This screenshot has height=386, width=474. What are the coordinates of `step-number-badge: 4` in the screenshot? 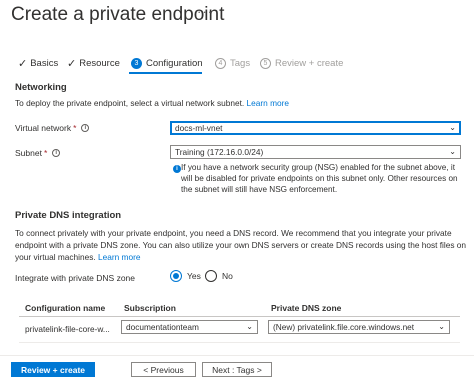 It's located at (220, 63).